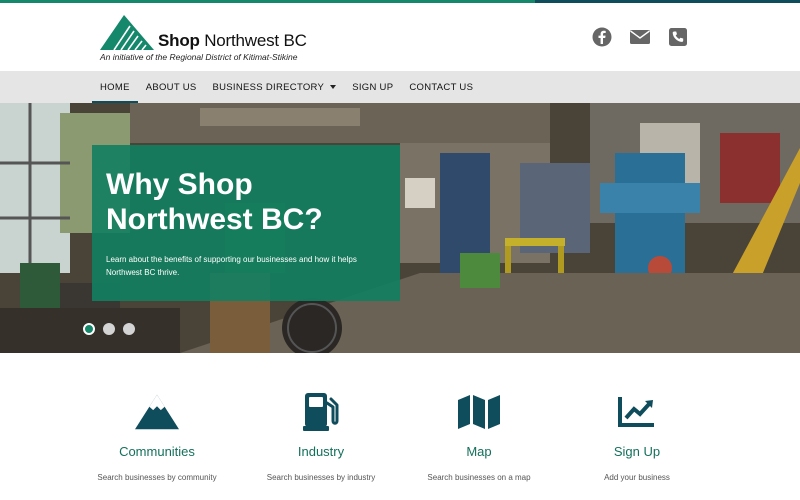 Image resolution: width=800 pixels, height=500 pixels. I want to click on carousel-indicators, so click(109, 329).